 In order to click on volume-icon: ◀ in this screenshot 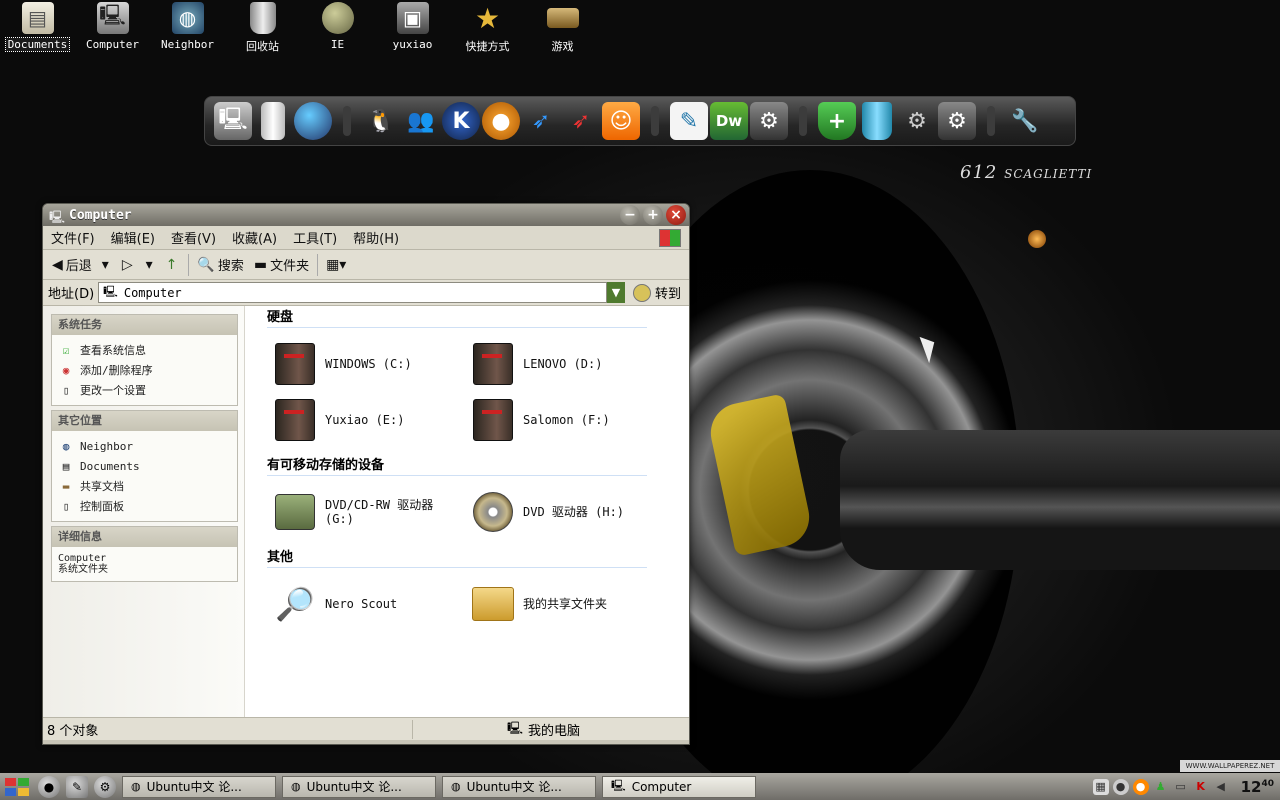, I will do `click(1221, 787)`.